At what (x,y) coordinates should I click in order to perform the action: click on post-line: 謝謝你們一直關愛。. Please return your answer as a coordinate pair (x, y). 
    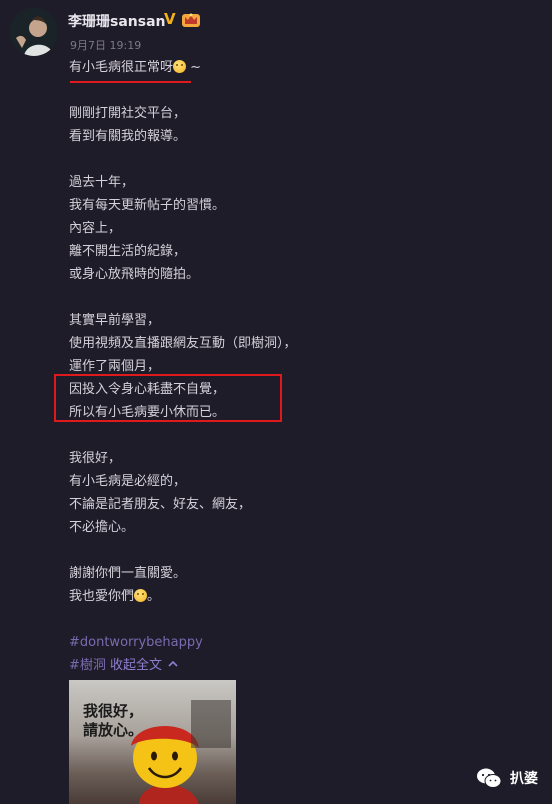
    Looking at the image, I should click on (128, 573).